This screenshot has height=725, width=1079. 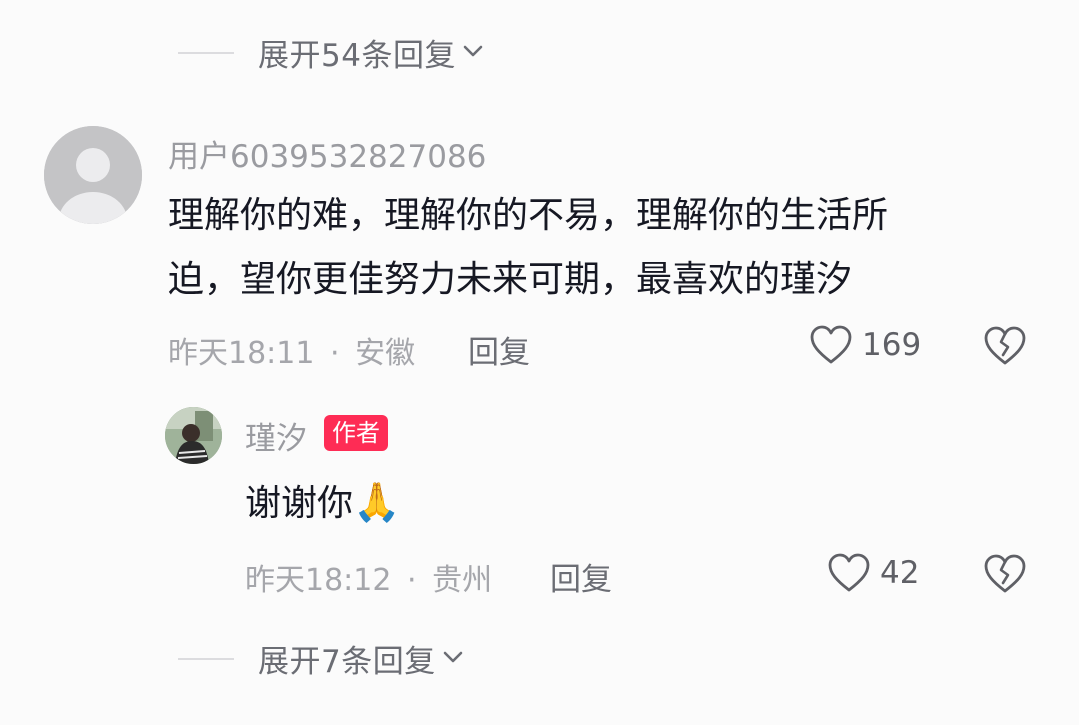 What do you see at coordinates (347, 662) in the screenshot?
I see `expand-replies-label: 展开7条回复` at bounding box center [347, 662].